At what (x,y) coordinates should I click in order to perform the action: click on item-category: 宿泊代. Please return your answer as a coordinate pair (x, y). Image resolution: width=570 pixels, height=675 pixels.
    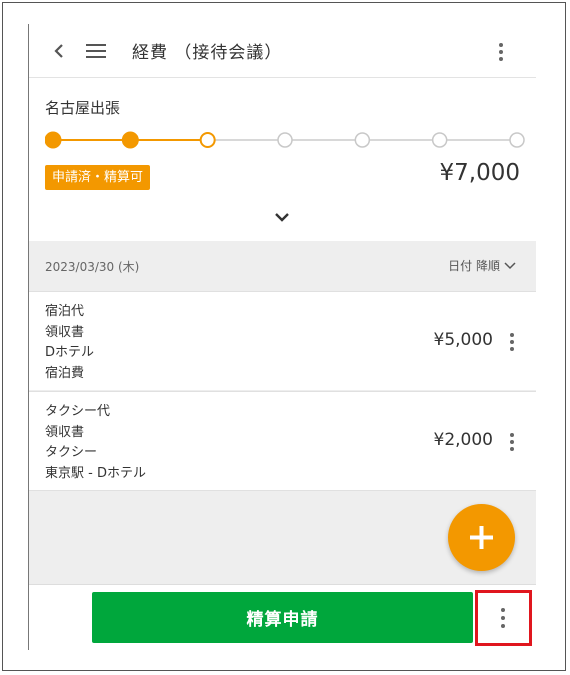
    Looking at the image, I should click on (65, 311).